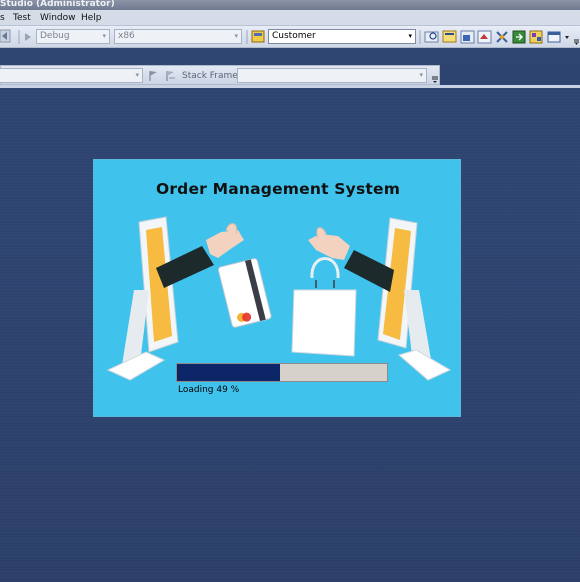  Describe the element at coordinates (467, 37) in the screenshot. I see `properties-icon` at that location.